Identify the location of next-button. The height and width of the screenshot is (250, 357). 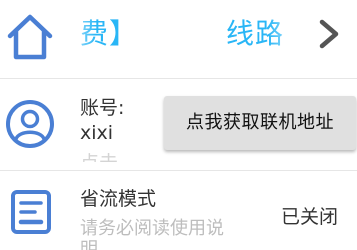
(328, 34).